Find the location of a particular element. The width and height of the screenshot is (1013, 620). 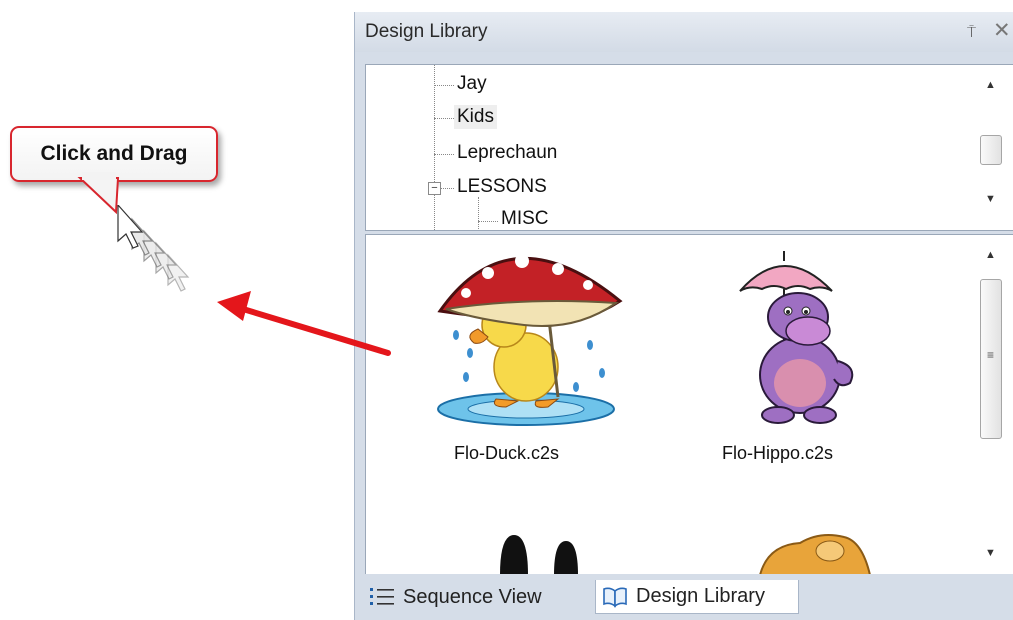

hippo-with-umbrella-icon is located at coordinates (796, 338).